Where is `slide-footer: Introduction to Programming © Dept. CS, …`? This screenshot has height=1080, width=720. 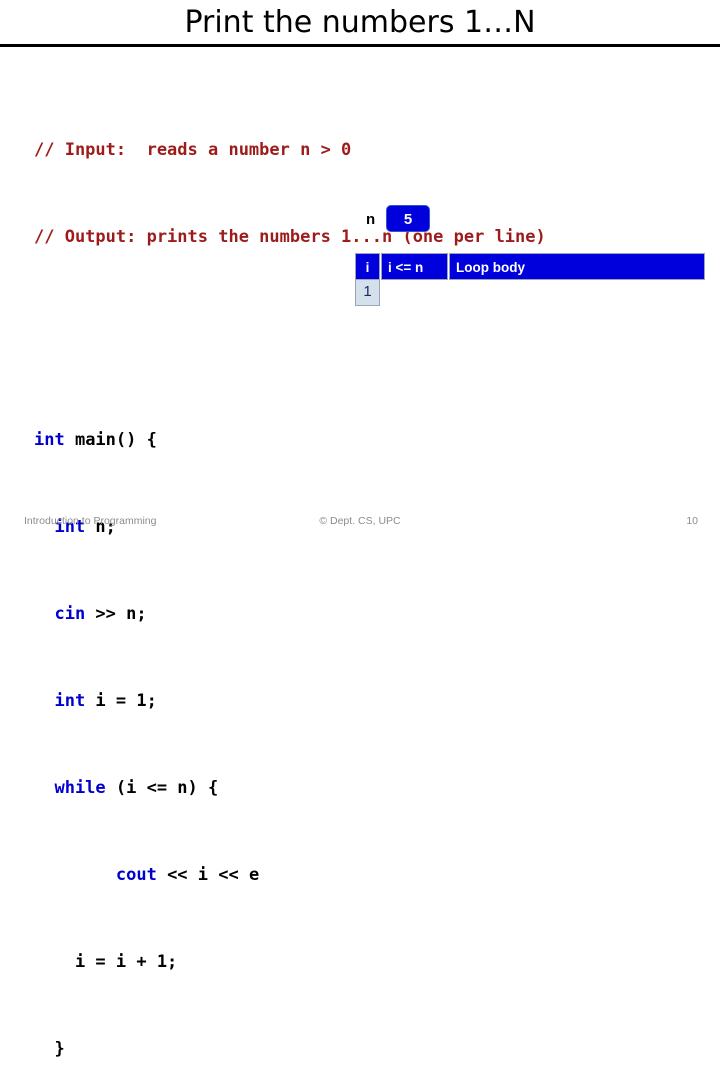 slide-footer: Introduction to Programming © Dept. CS, … is located at coordinates (360, 524).